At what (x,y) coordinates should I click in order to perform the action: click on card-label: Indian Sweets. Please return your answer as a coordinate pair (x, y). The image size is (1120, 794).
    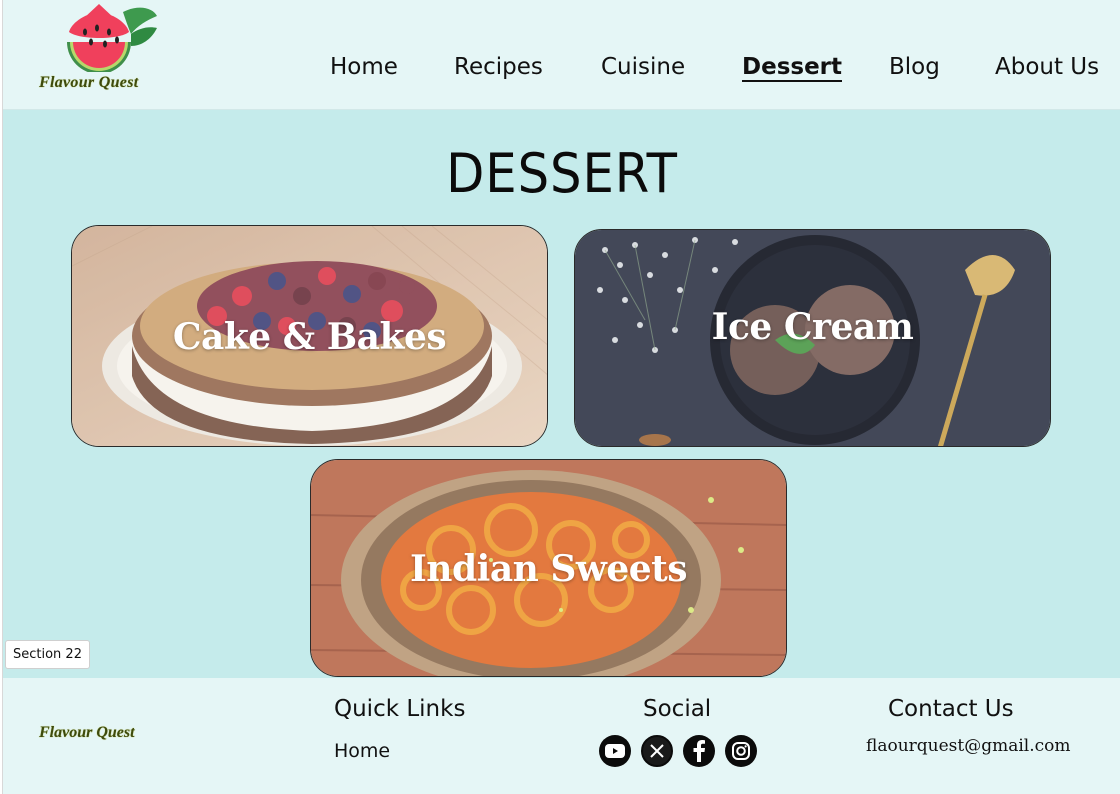
    Looking at the image, I should click on (548, 569).